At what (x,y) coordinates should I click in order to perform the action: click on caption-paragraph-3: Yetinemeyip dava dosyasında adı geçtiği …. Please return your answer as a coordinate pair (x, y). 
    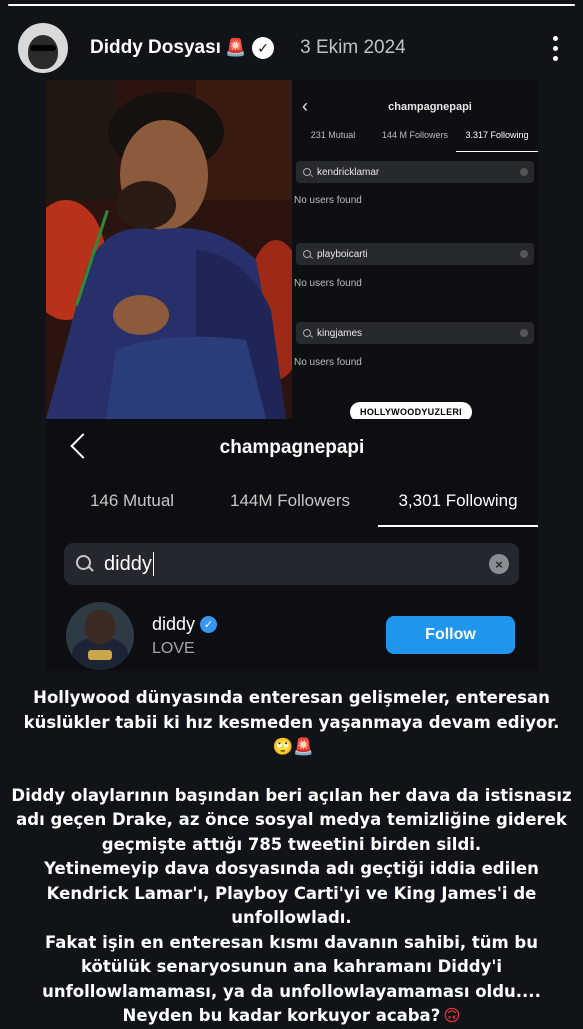
    Looking at the image, I should click on (291, 893).